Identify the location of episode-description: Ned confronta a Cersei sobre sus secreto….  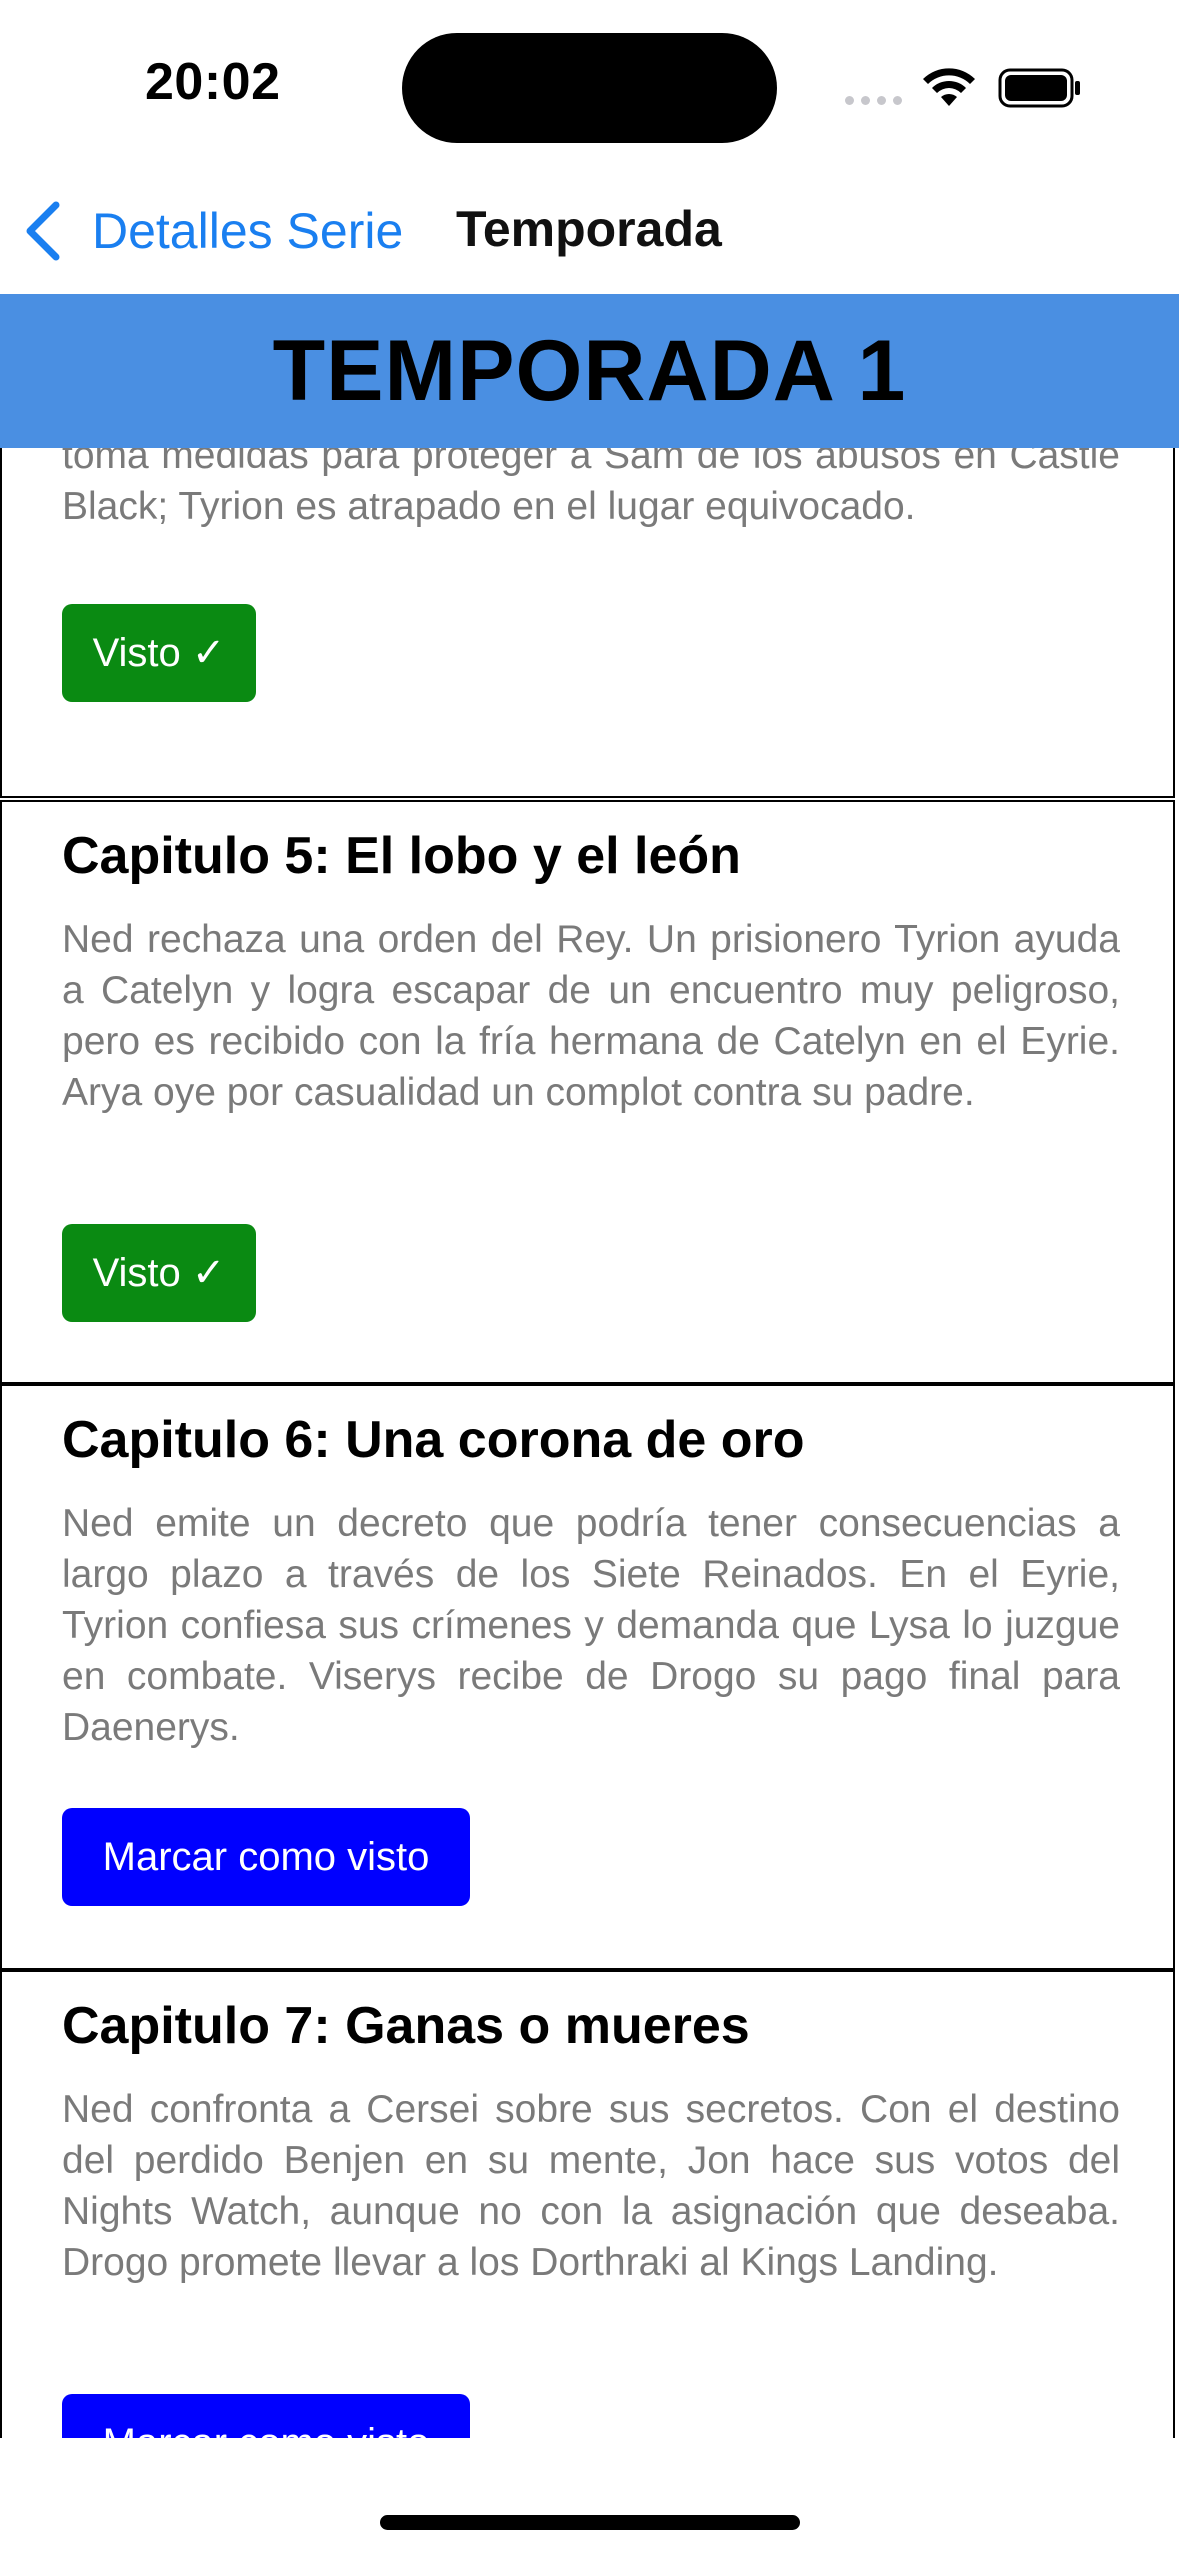
(591, 2186).